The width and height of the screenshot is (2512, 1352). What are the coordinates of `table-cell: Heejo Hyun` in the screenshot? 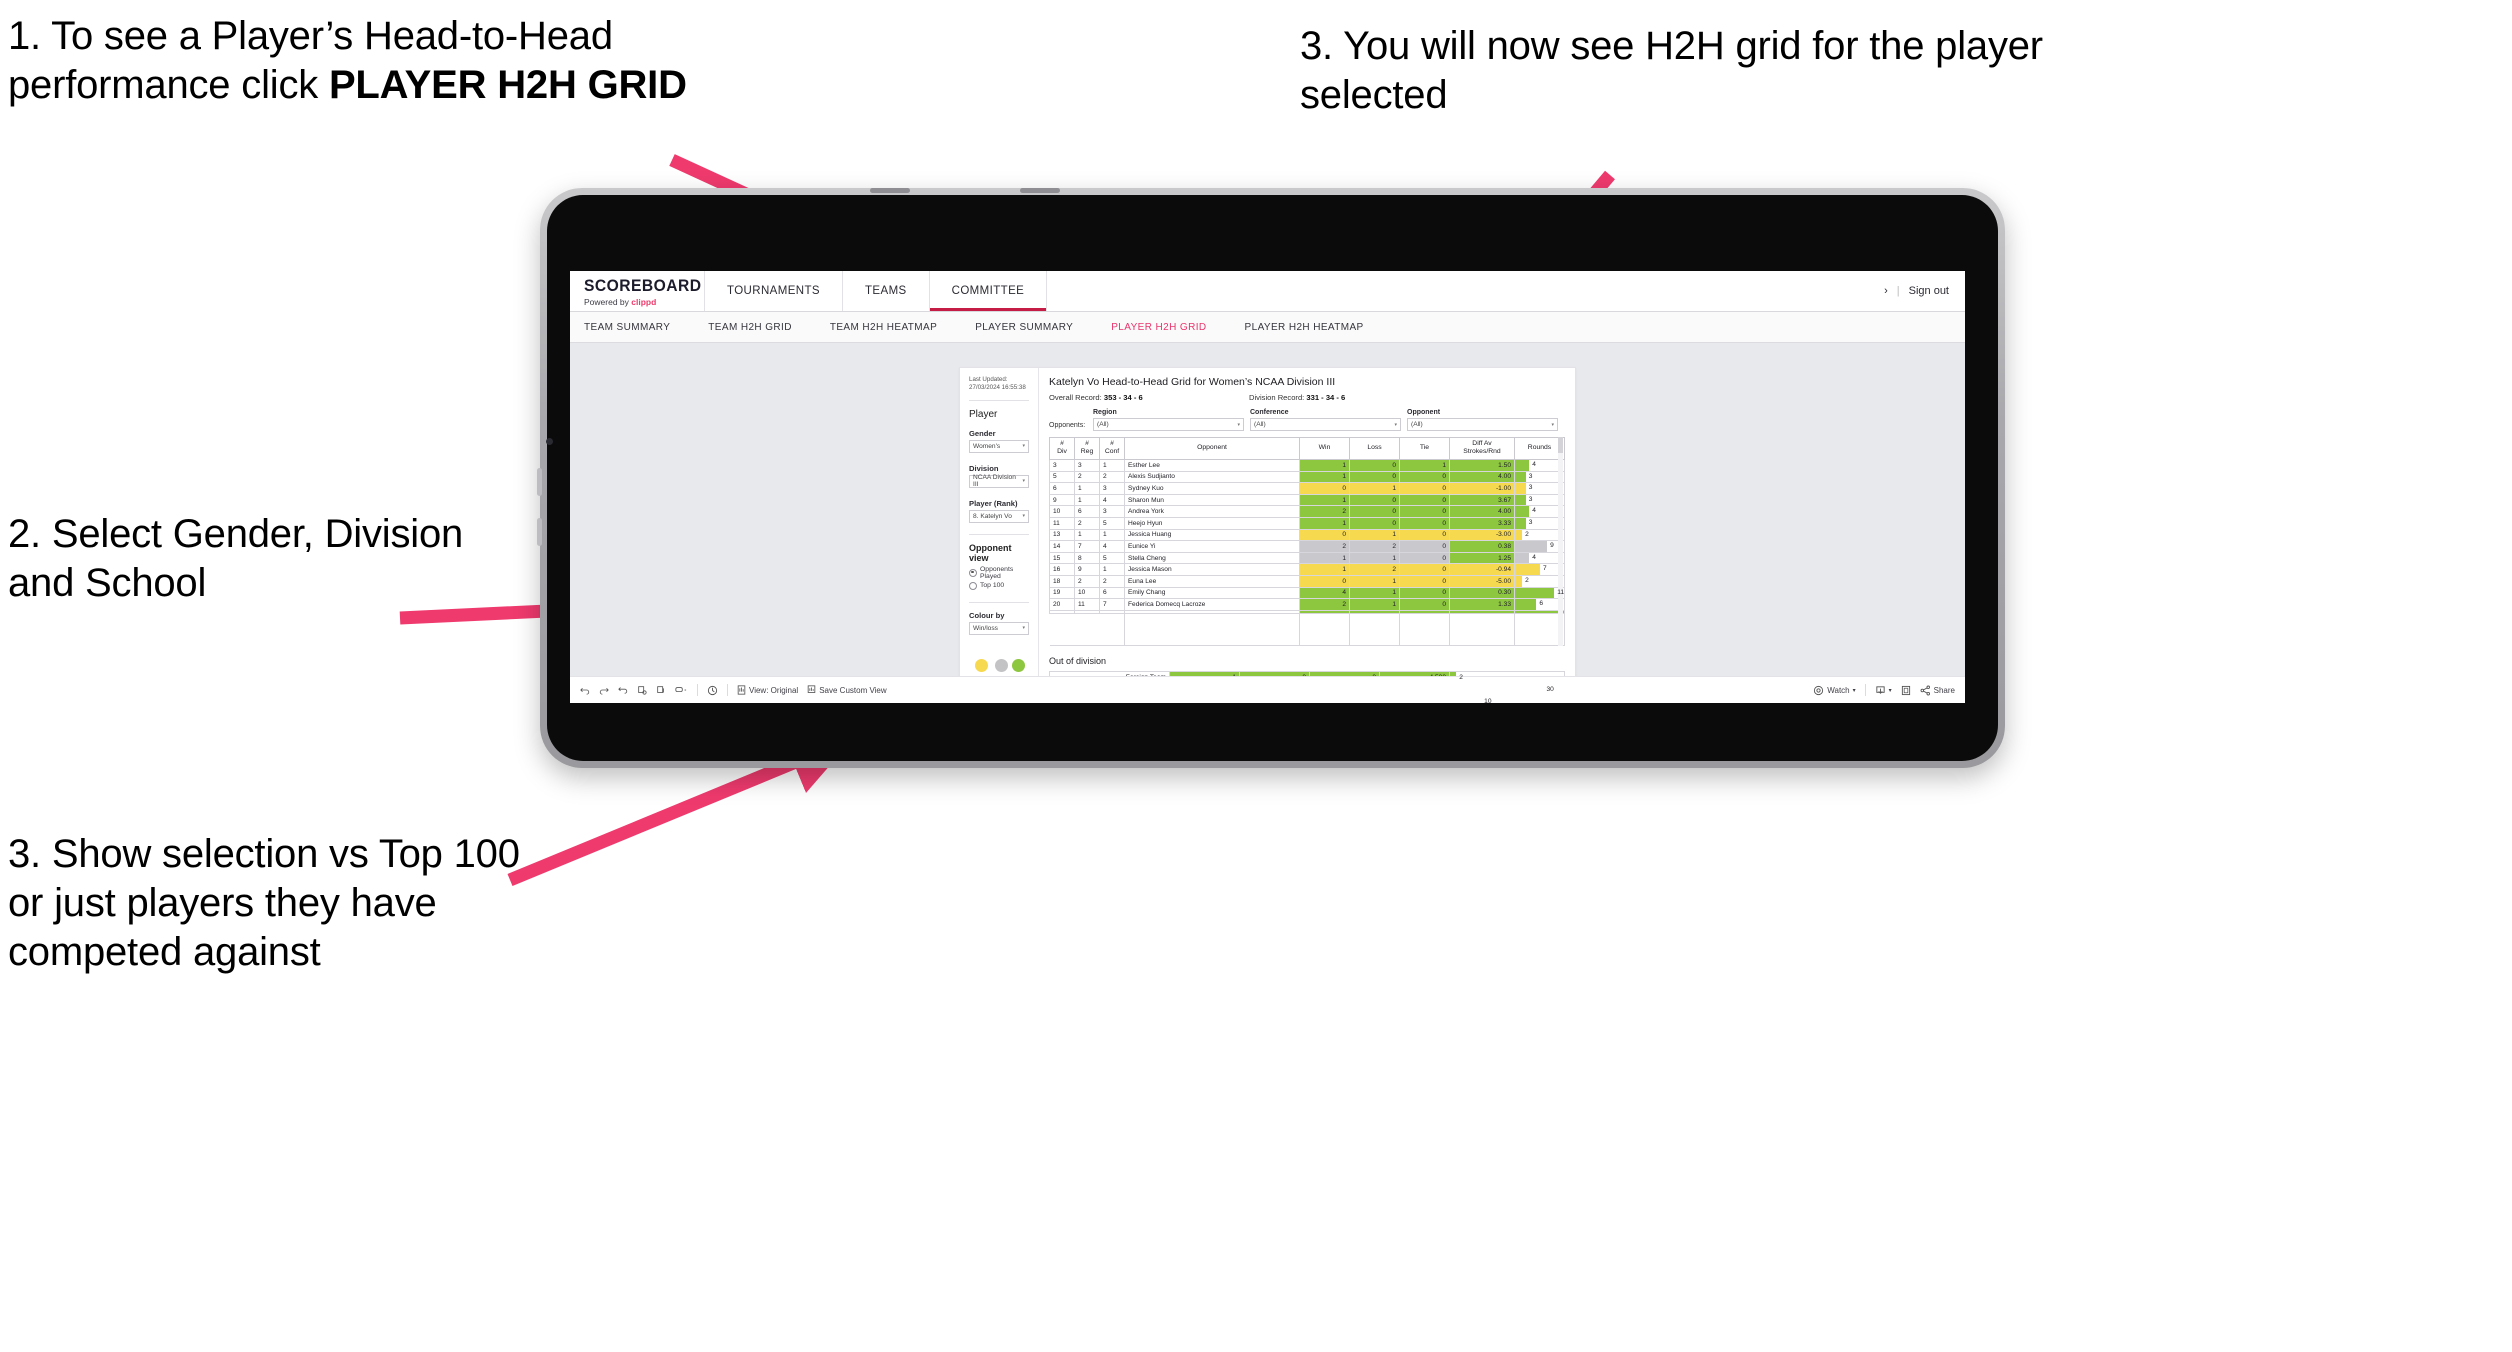 It's located at (1212, 523).